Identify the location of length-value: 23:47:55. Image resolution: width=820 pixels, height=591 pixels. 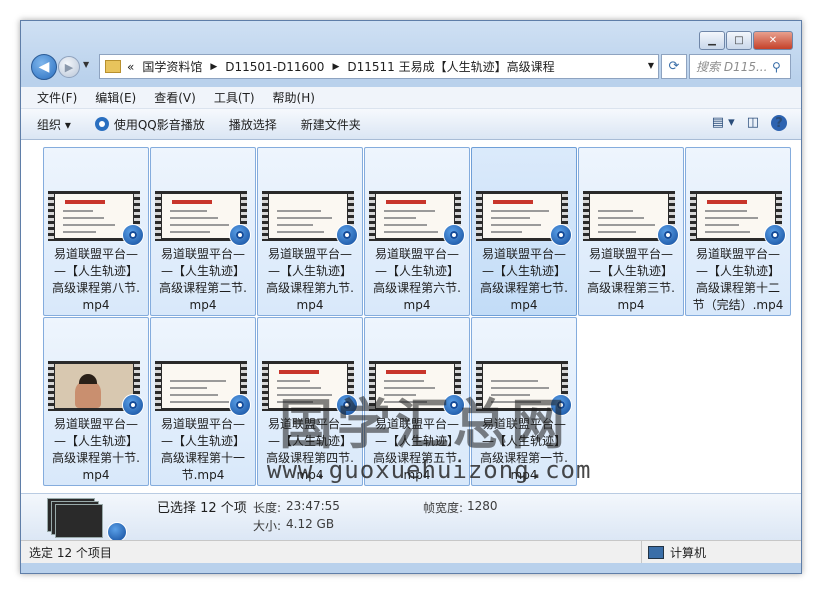
(313, 506).